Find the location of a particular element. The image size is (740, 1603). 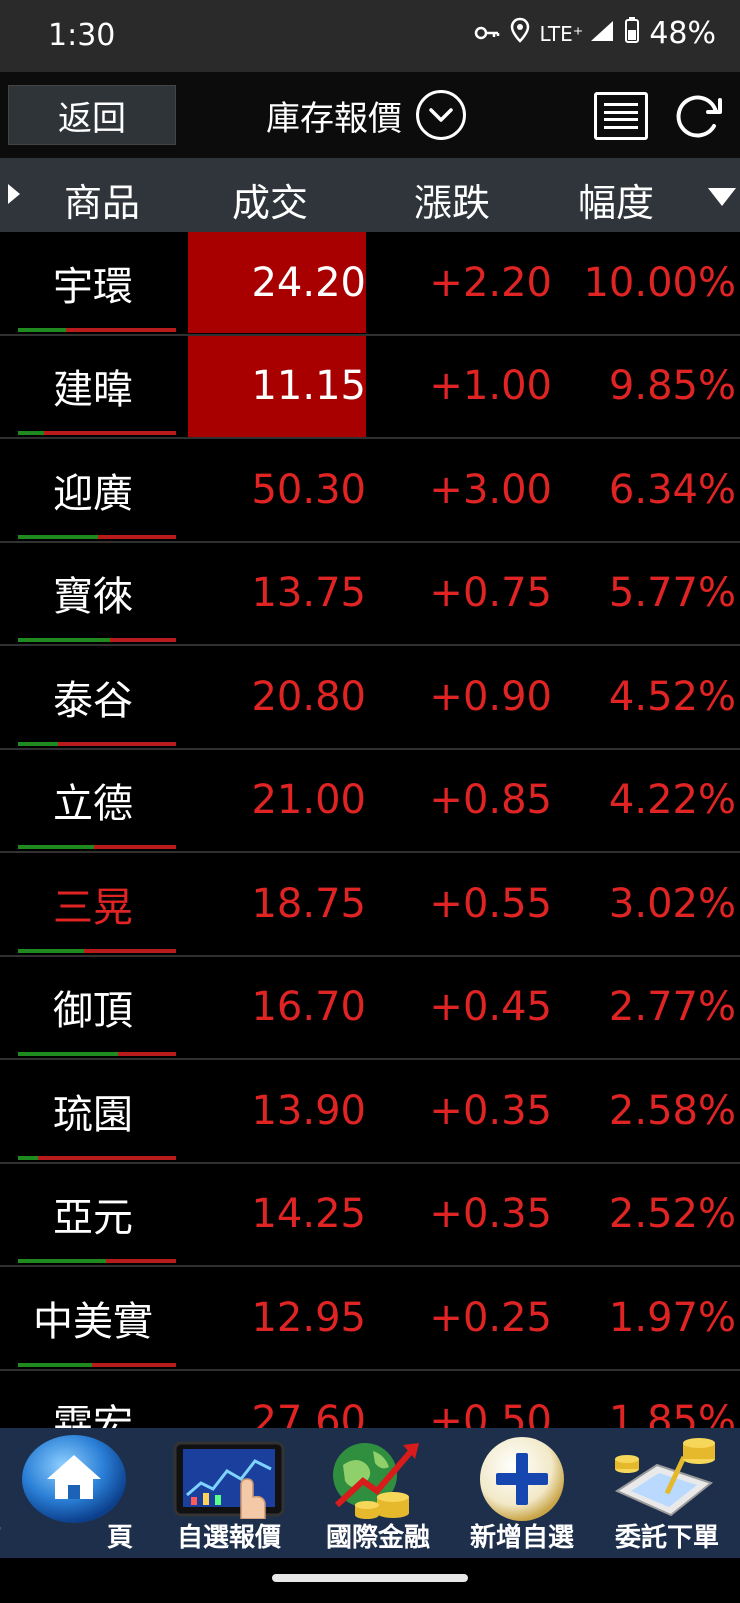

stock-price: 20.80 is located at coordinates (308, 696).